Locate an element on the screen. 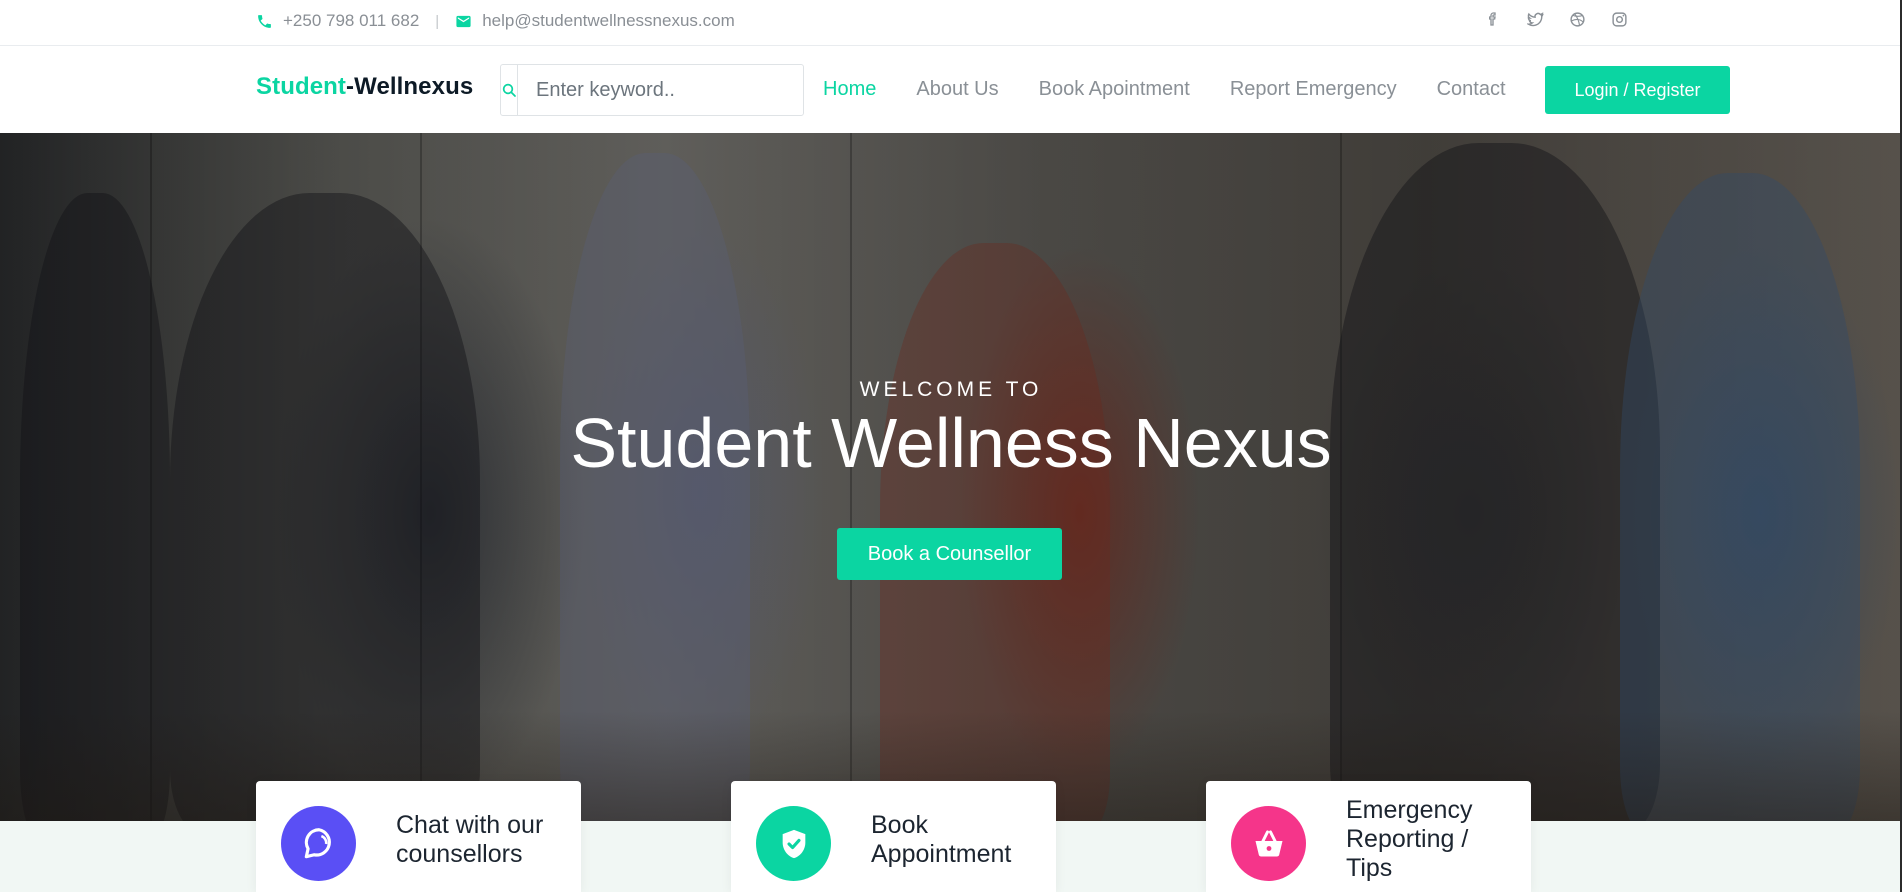  chat-icon is located at coordinates (318, 843).